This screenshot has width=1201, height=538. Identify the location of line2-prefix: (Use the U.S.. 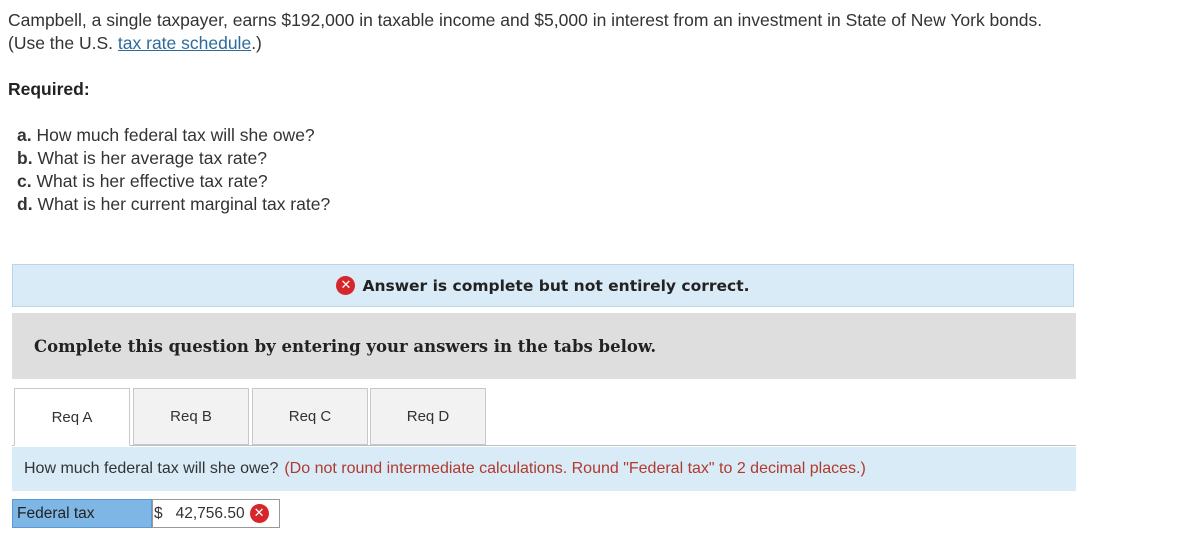
(63, 43).